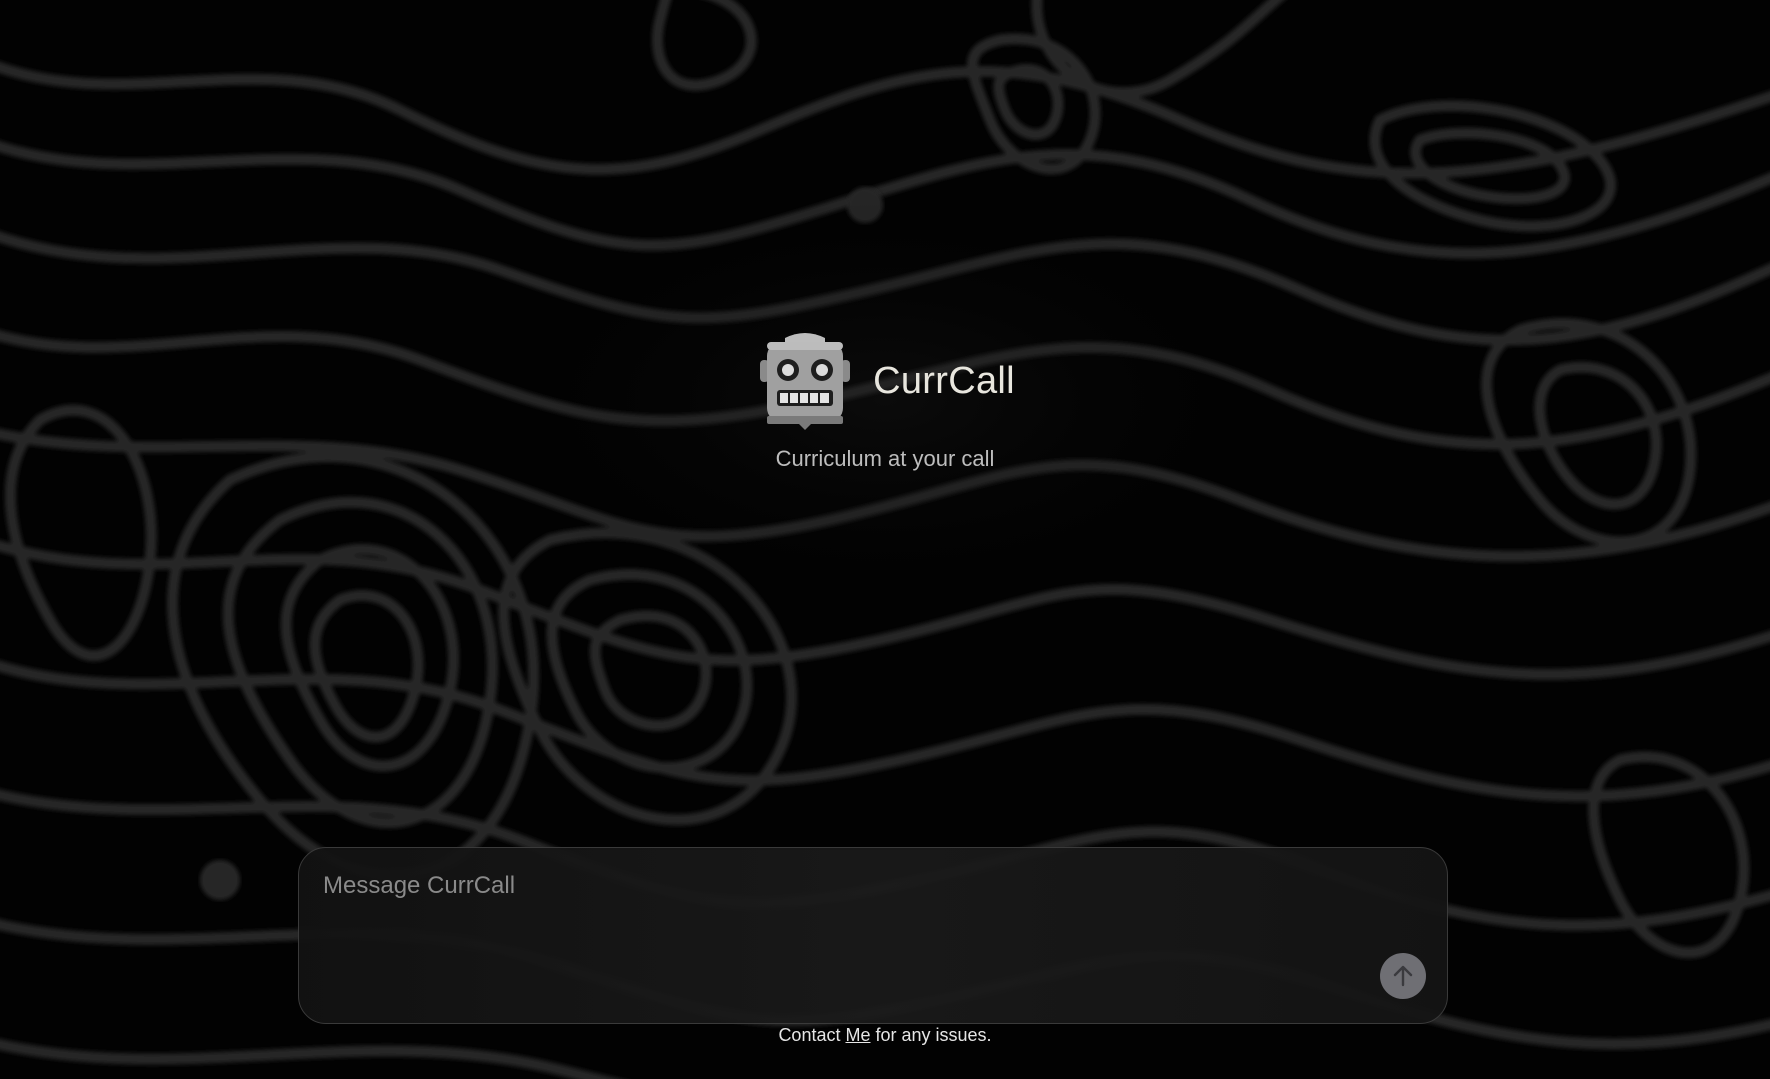 This screenshot has height=1079, width=1770. What do you see at coordinates (863, 922) in the screenshot?
I see `message-input` at bounding box center [863, 922].